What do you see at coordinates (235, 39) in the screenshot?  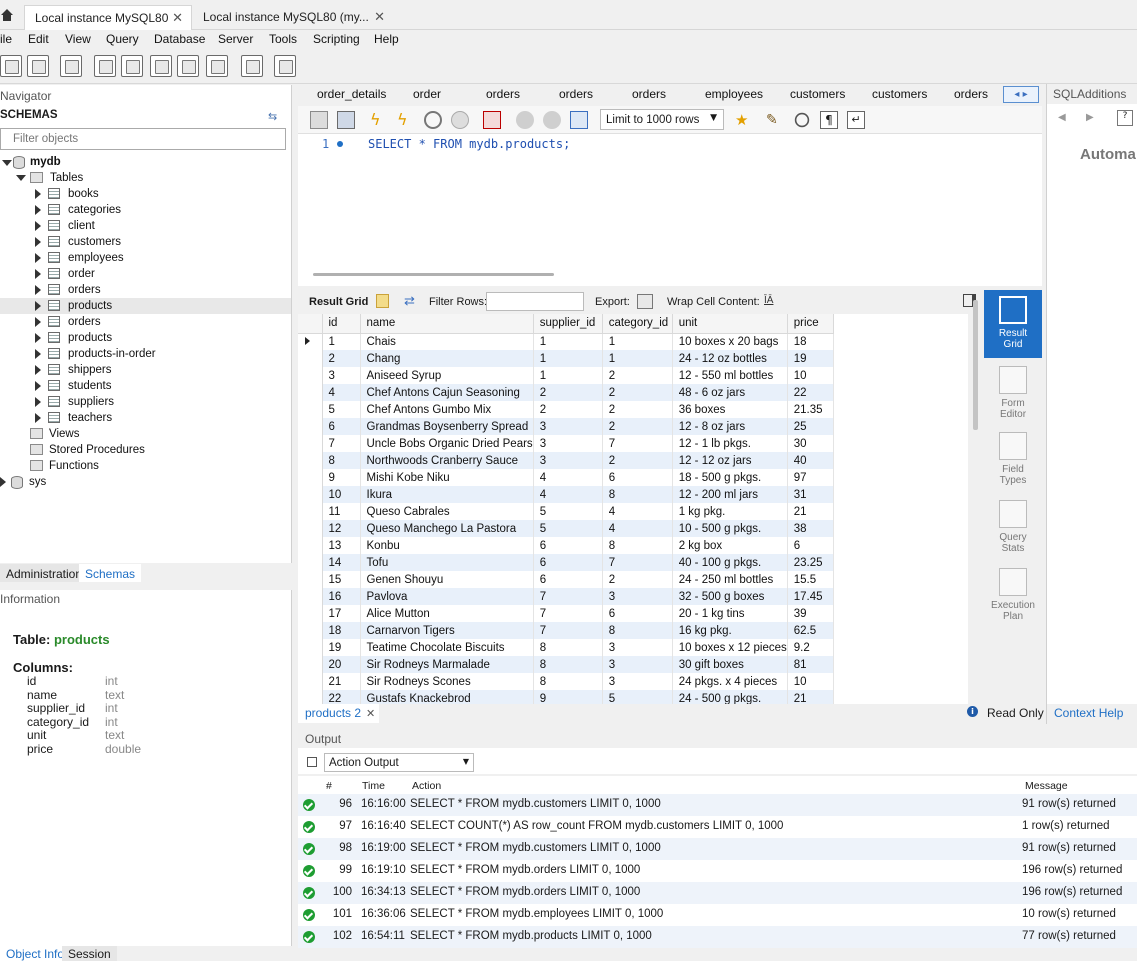 I see `menu-server: Server` at bounding box center [235, 39].